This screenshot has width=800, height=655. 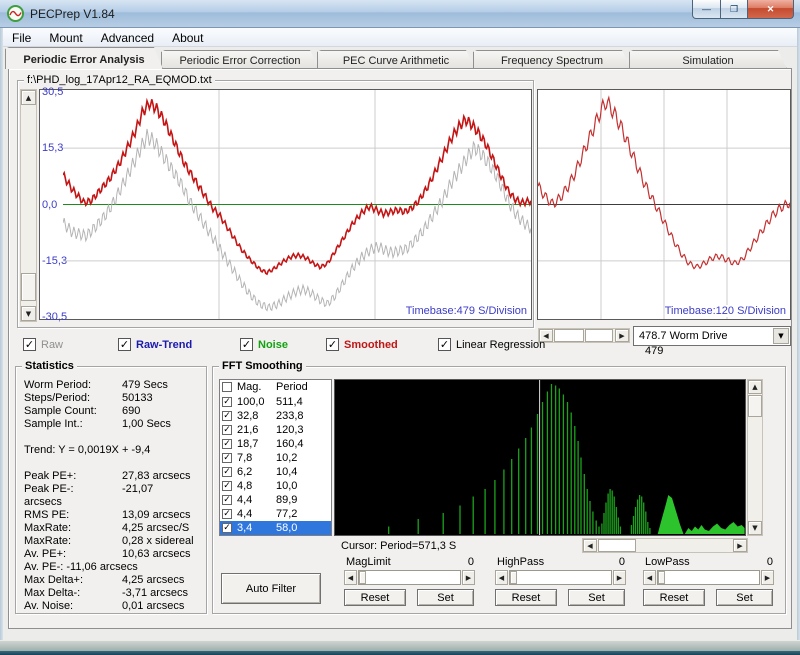 What do you see at coordinates (552, 59) in the screenshot?
I see `tab-frequency-spectrum: Frequency Spectrum` at bounding box center [552, 59].